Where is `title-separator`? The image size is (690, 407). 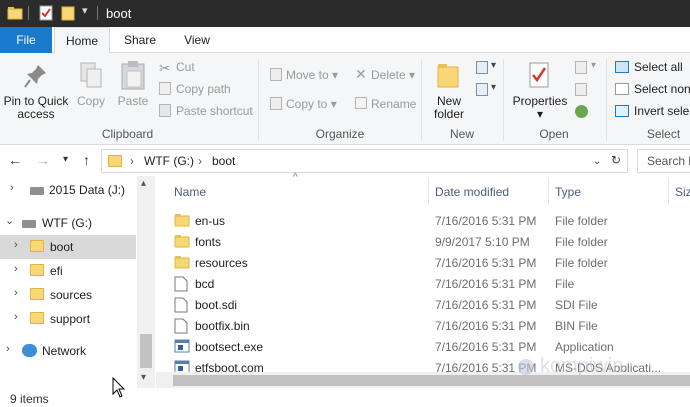 title-separator is located at coordinates (28, 13).